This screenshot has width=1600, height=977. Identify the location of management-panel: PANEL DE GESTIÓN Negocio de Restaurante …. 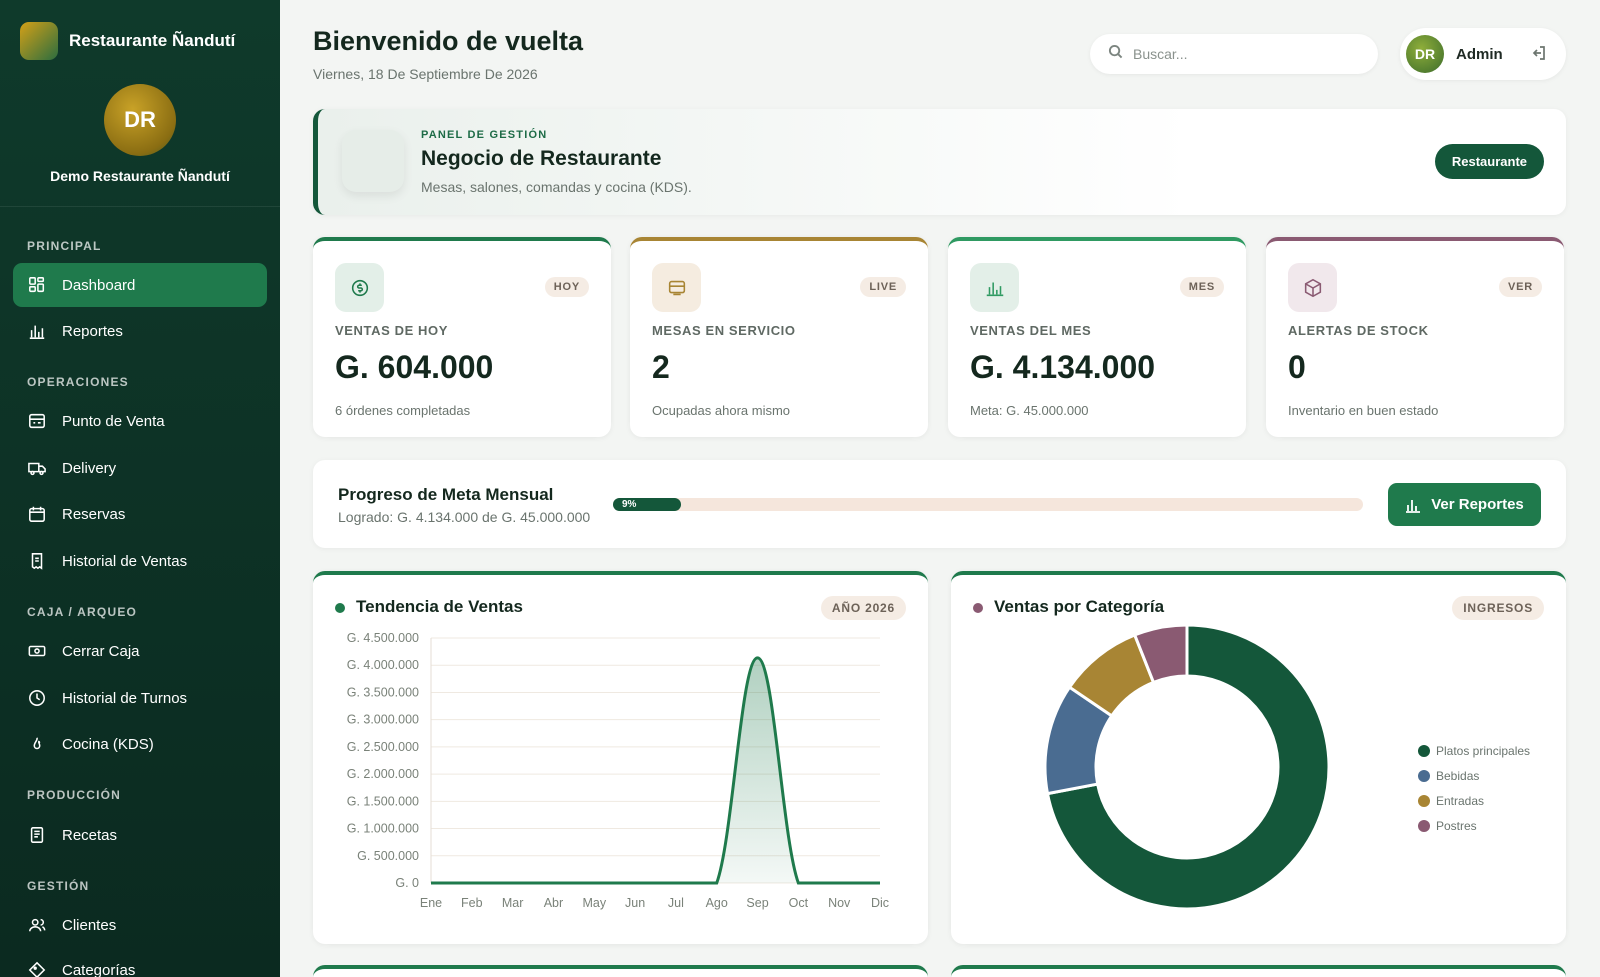
(939, 162).